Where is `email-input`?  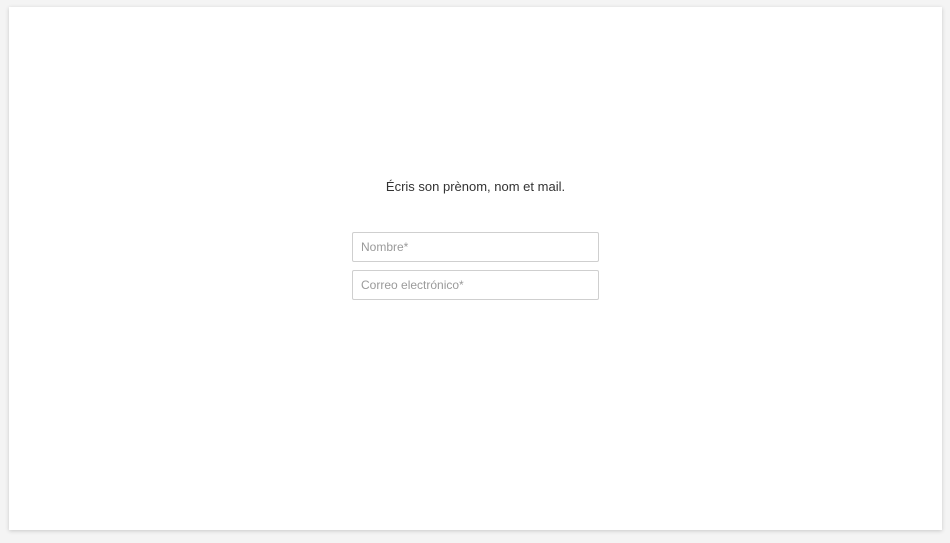
email-input is located at coordinates (475, 285).